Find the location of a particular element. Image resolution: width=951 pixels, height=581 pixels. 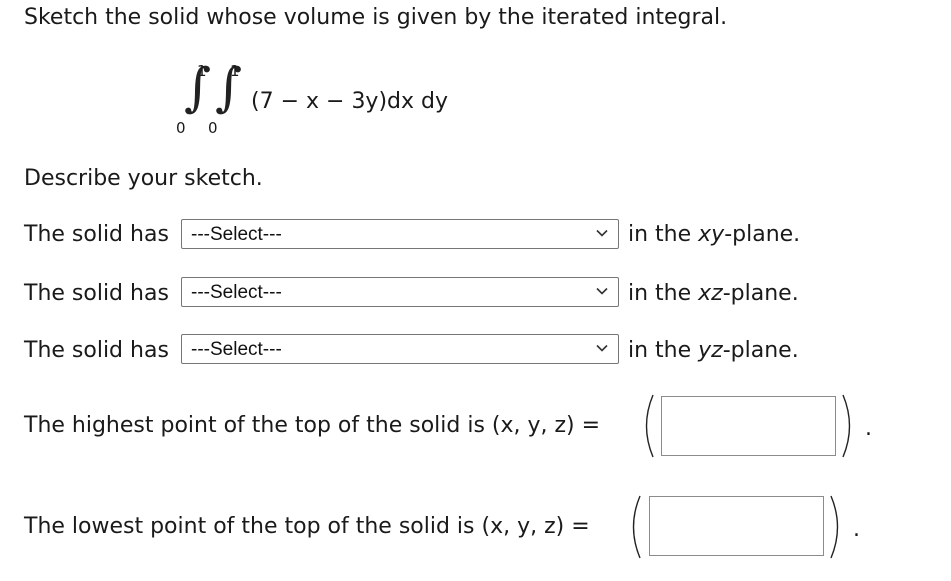

outer-lower-limit: 0 is located at coordinates (181, 128).